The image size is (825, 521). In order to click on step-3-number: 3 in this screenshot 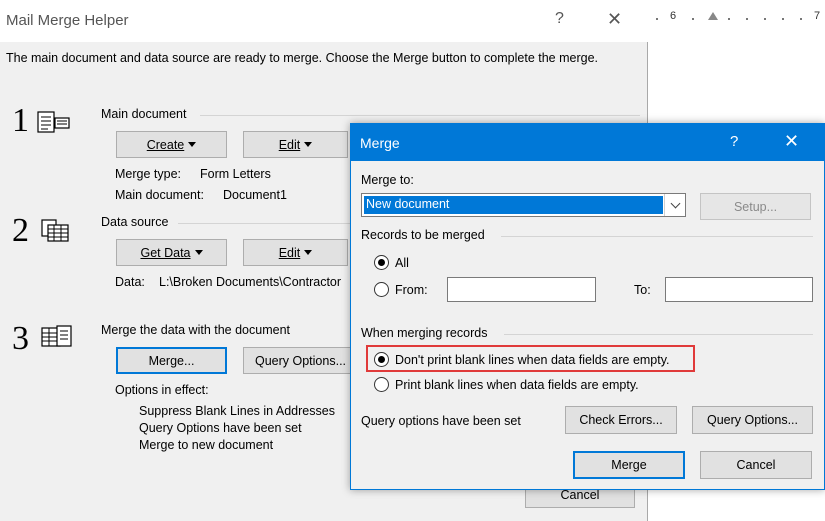, I will do `click(20, 338)`.